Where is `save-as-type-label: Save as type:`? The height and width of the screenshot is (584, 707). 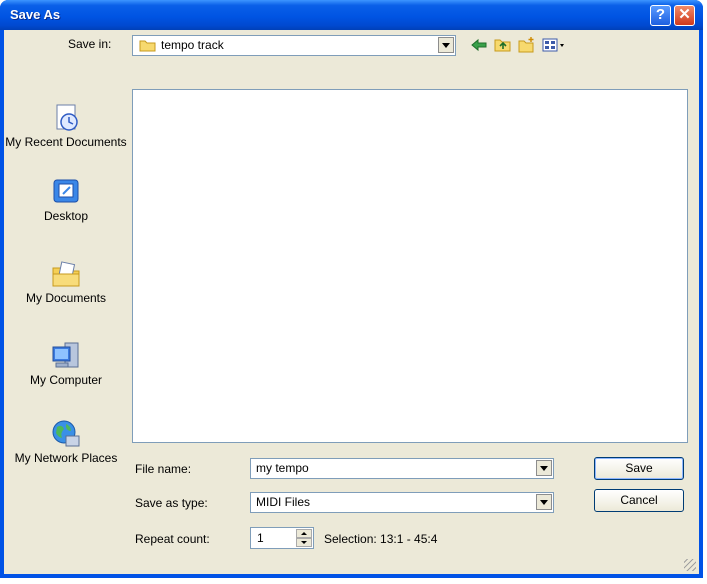
save-as-type-label: Save as type: is located at coordinates (171, 503).